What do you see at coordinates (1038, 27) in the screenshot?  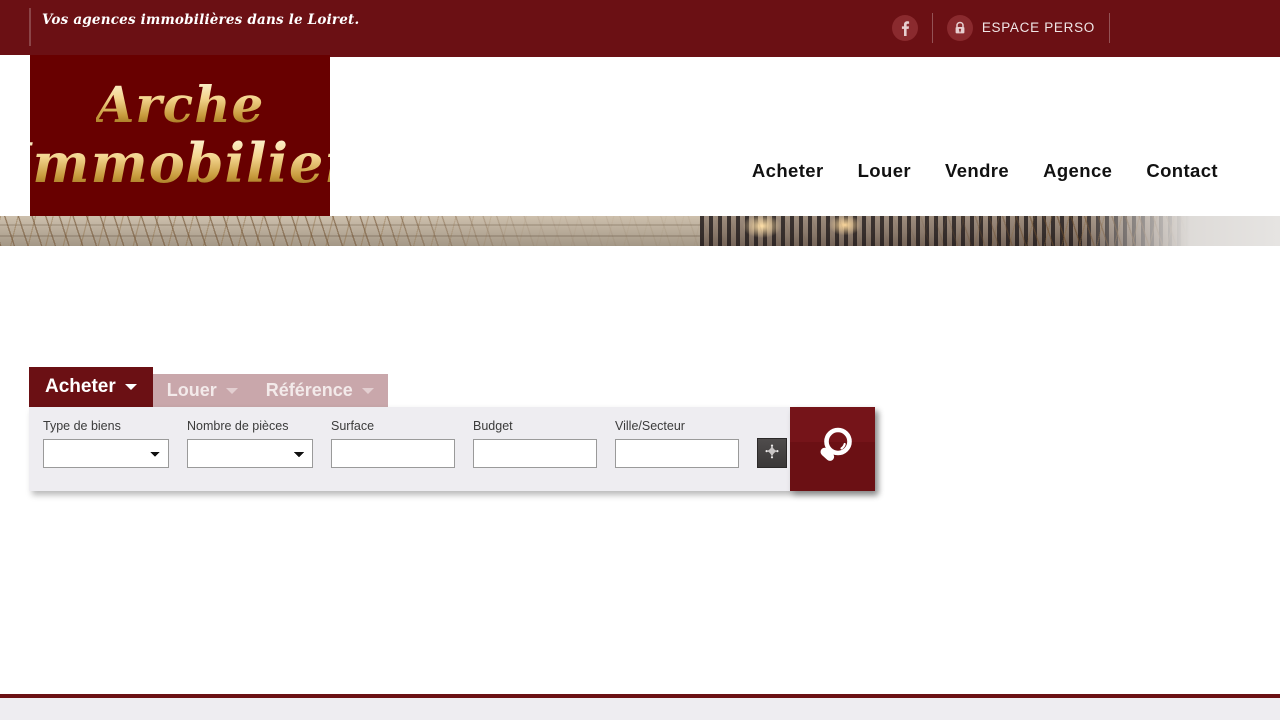 I see `espace-perso-label: ESPACE PERSO` at bounding box center [1038, 27].